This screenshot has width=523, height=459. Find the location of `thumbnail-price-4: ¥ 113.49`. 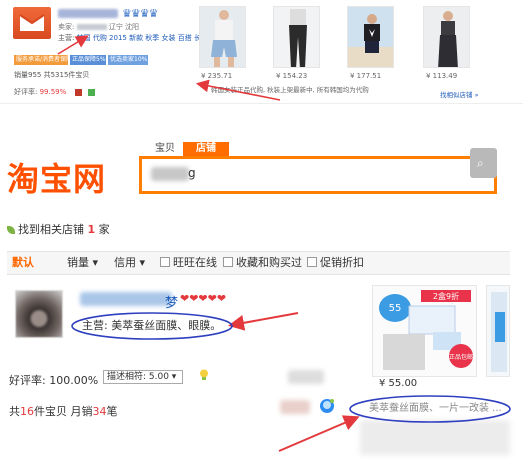

thumbnail-price-4: ¥ 113.49 is located at coordinates (442, 76).